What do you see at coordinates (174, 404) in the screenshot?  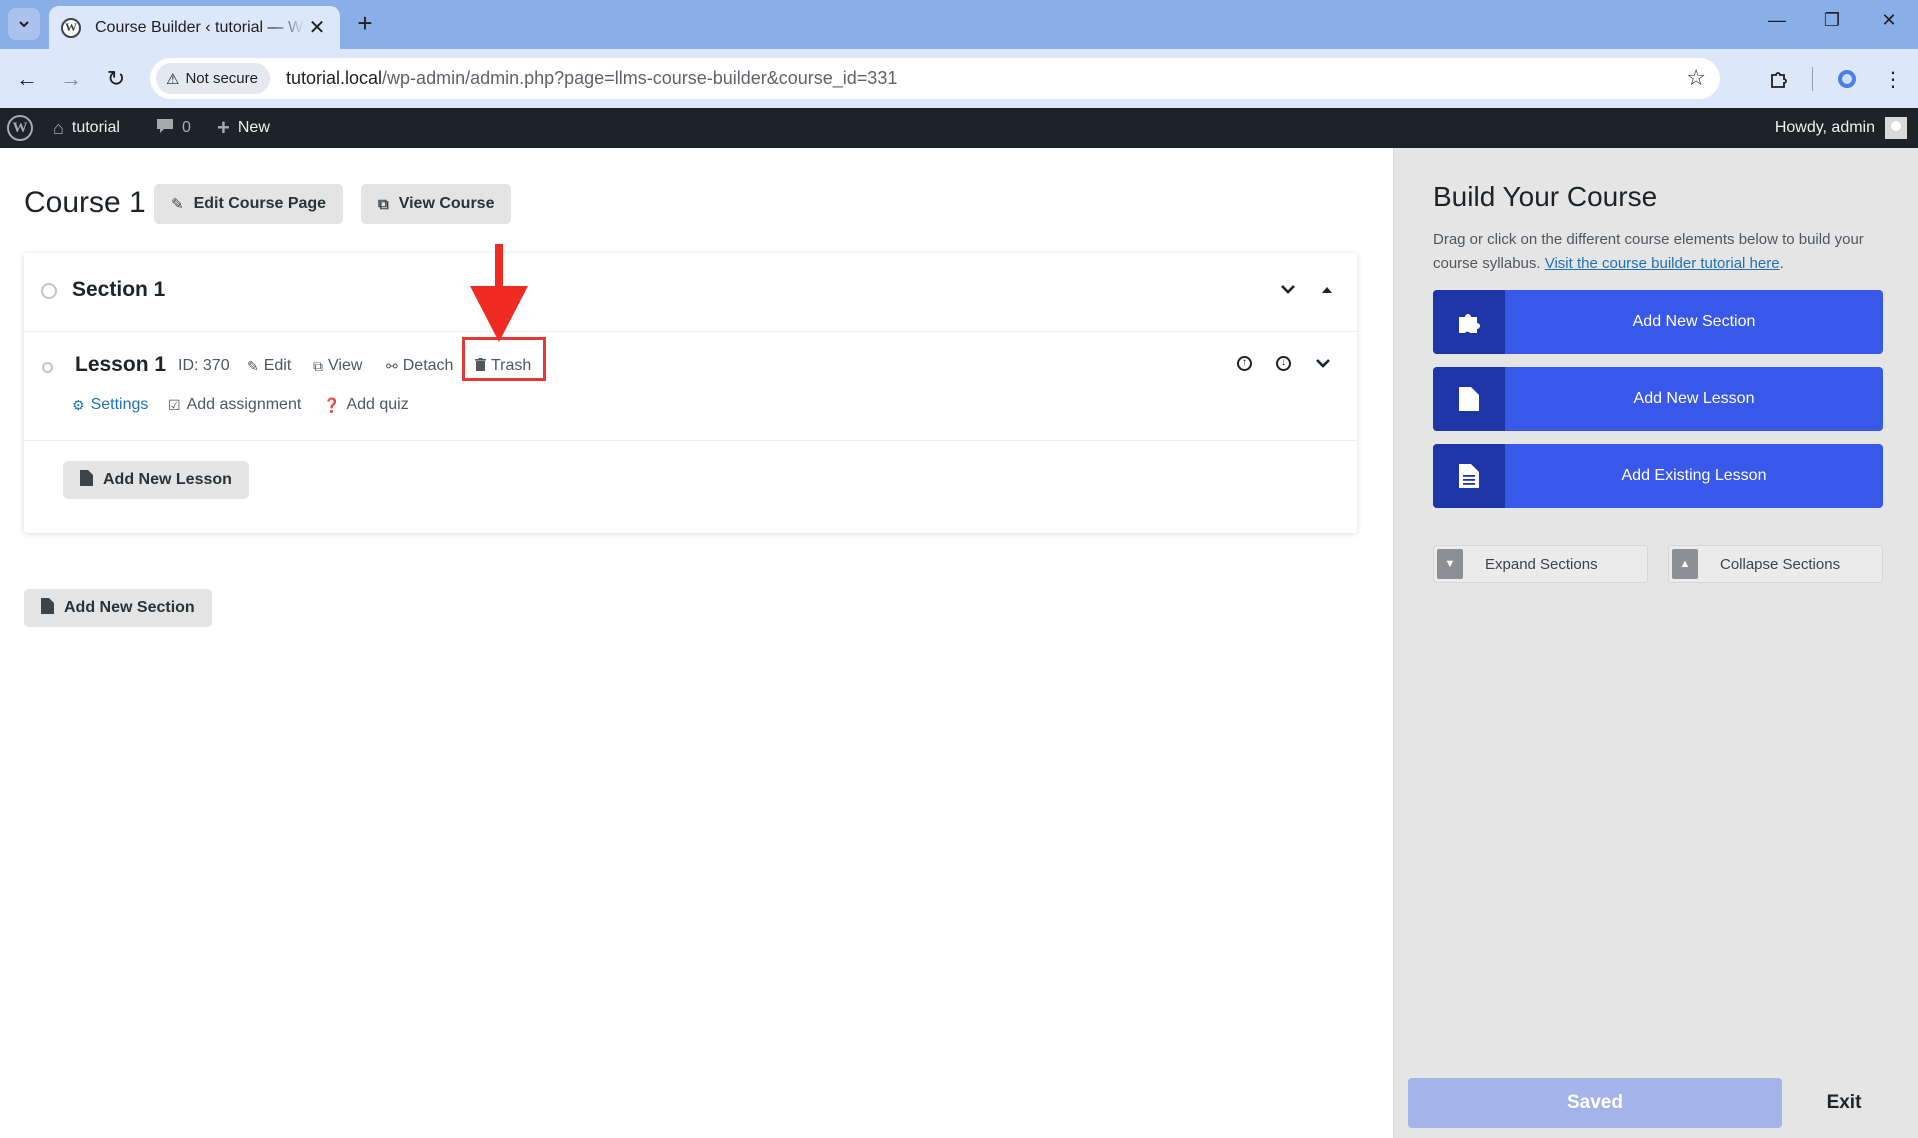 I see `checkbox-icon: ☑` at bounding box center [174, 404].